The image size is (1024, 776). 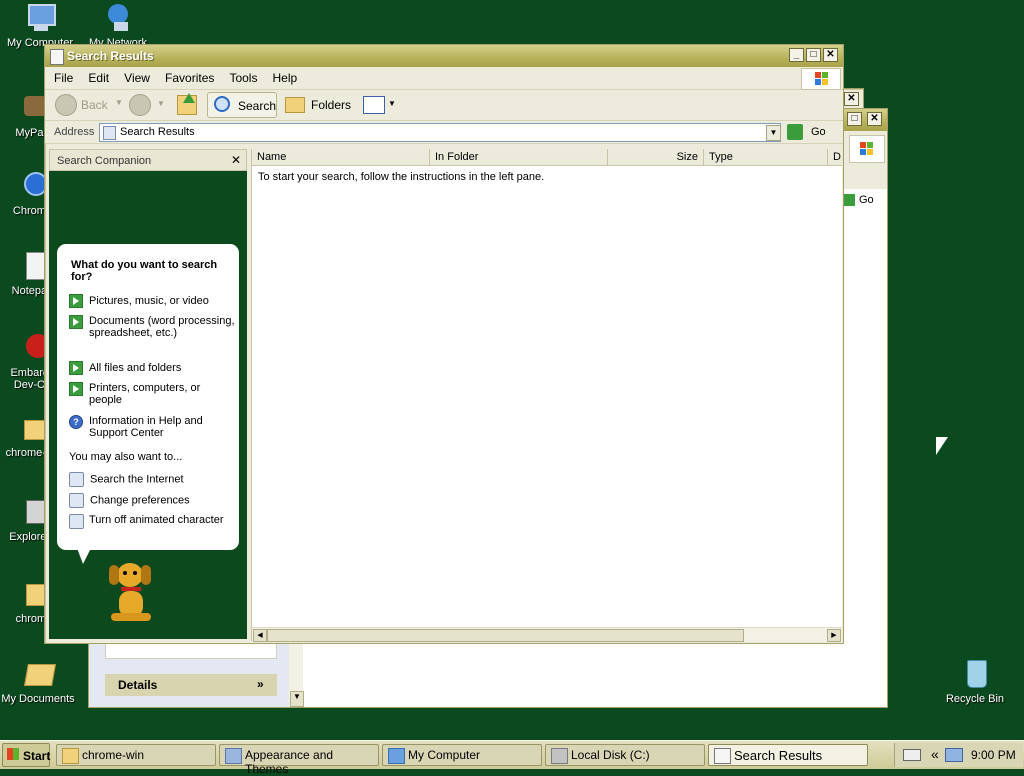 I want to click on search-companion-header: Search Companion ✕, so click(x=148, y=160).